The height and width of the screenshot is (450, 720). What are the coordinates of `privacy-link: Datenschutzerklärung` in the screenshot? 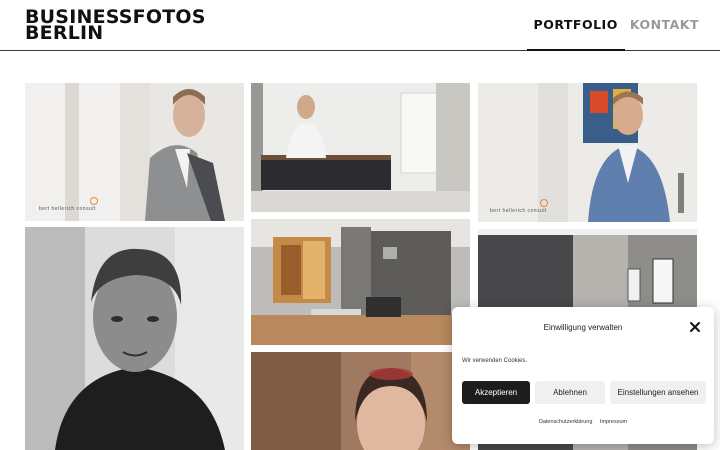 It's located at (566, 422).